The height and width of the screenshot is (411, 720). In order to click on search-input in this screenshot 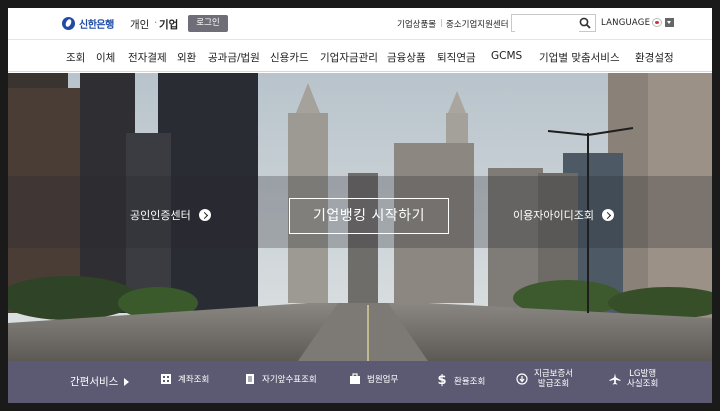, I will do `click(547, 27)`.